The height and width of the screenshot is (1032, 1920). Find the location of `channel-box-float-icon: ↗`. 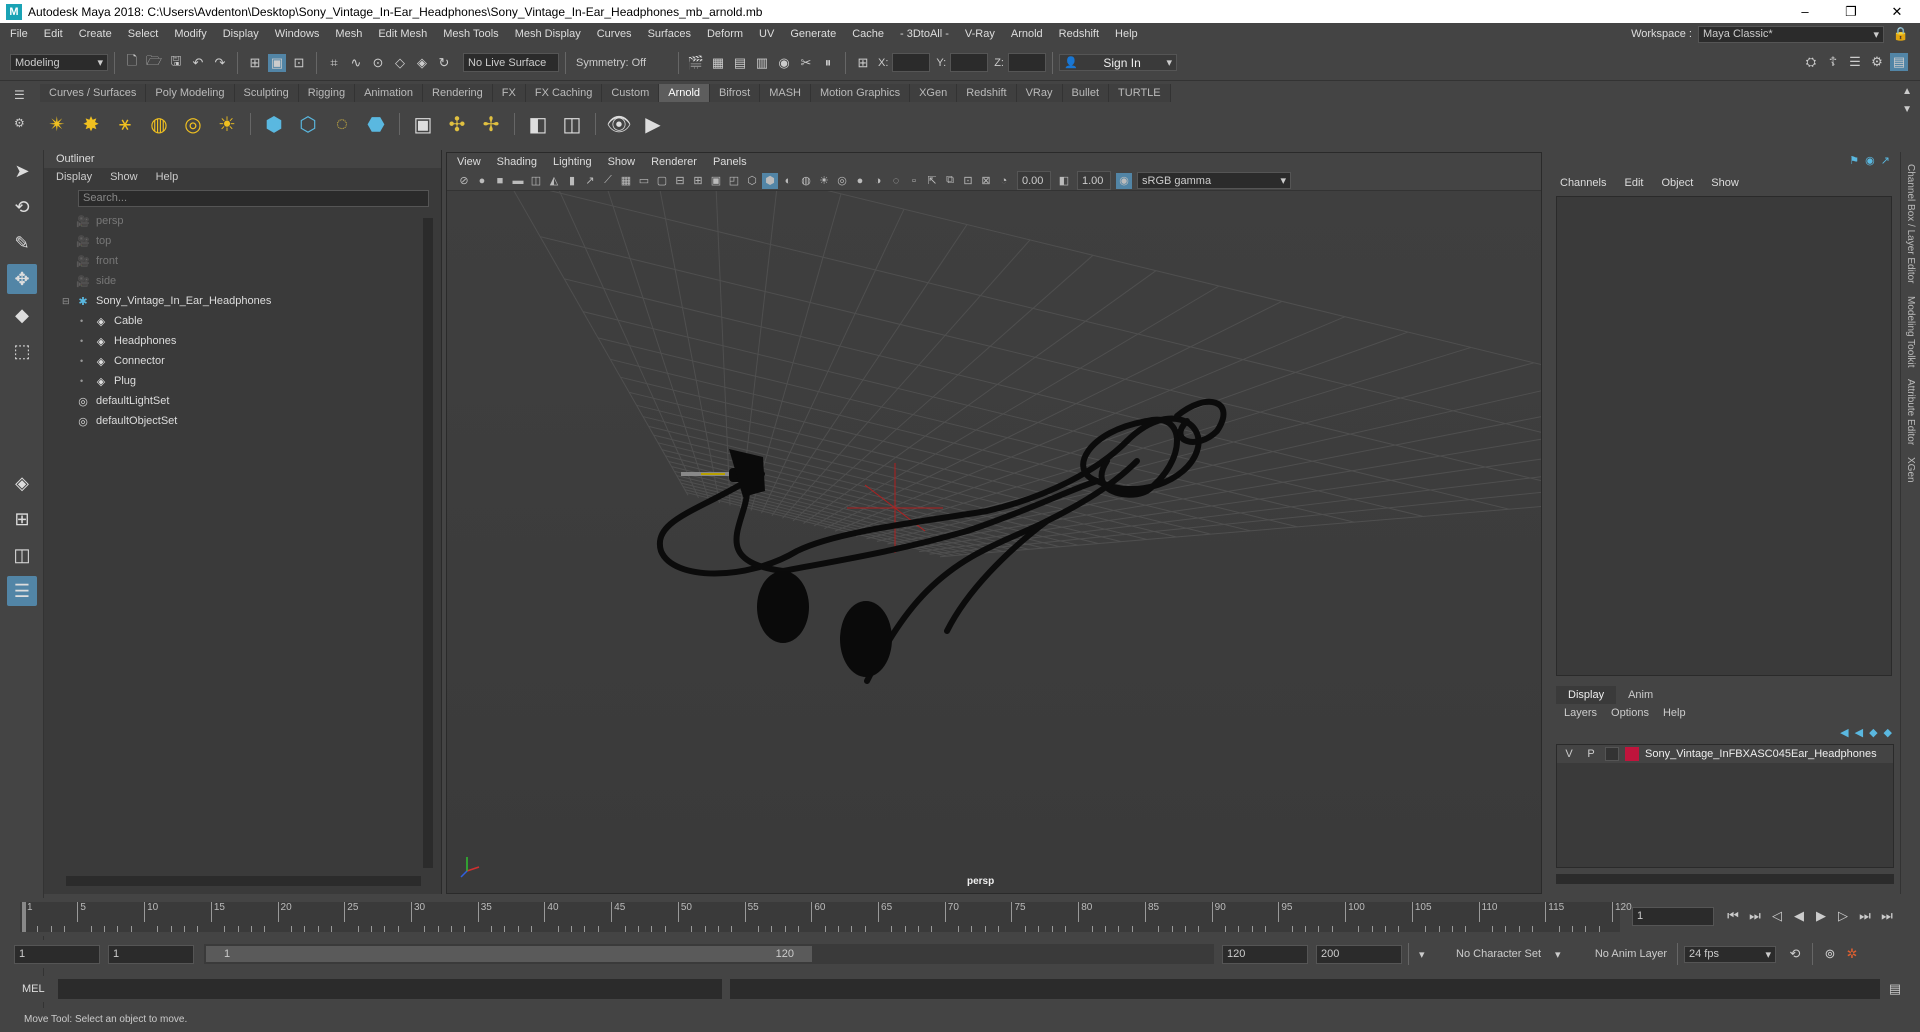

channel-box-float-icon: ↗ is located at coordinates (1885, 160).